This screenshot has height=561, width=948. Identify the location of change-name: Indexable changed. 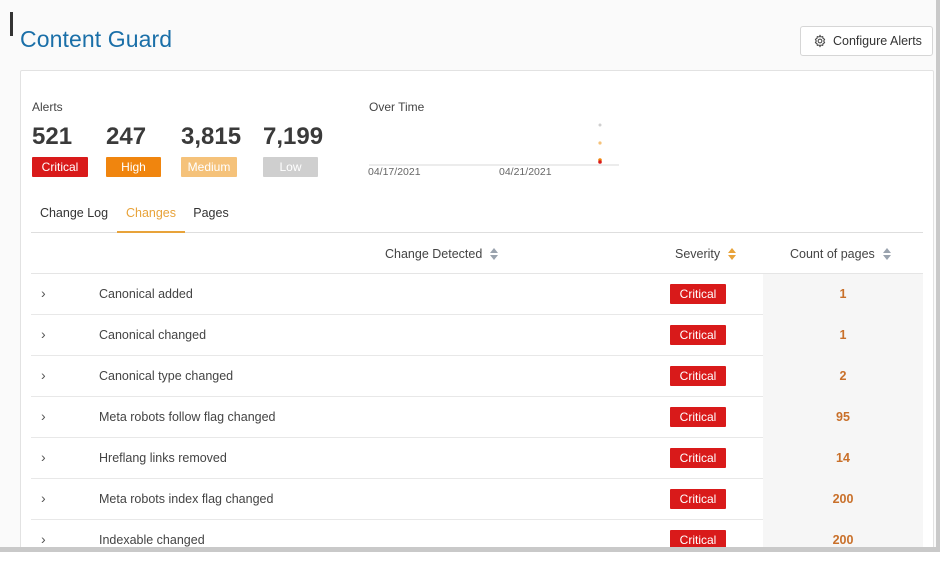
(152, 540).